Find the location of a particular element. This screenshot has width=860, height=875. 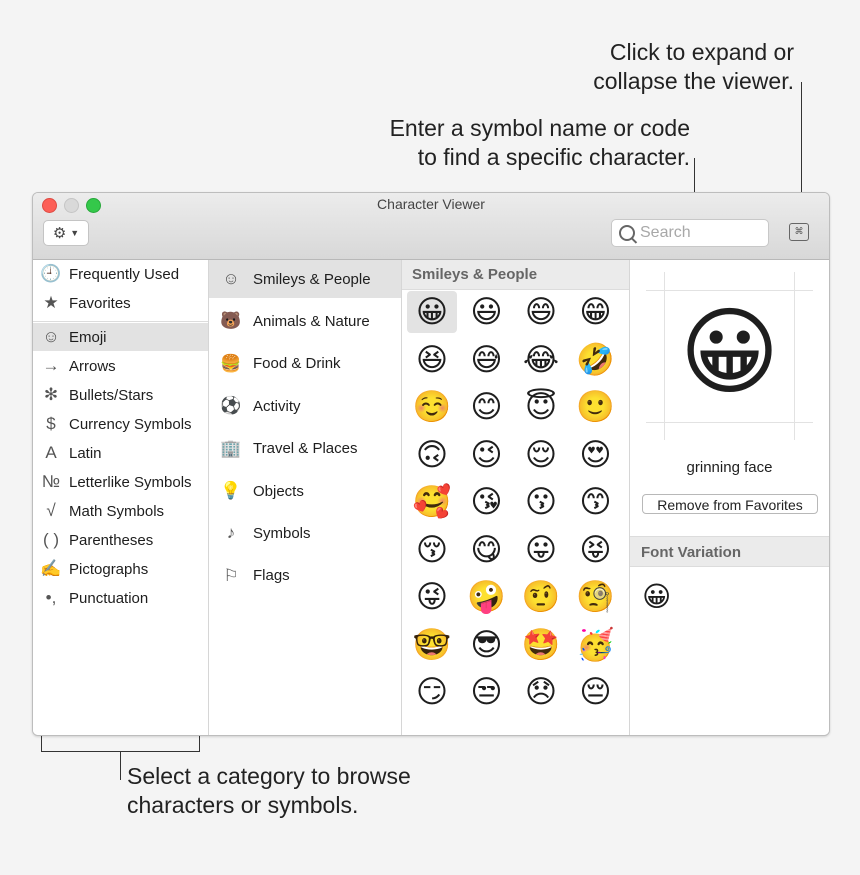

emoji-cell: 🤓 is located at coordinates (432, 645).